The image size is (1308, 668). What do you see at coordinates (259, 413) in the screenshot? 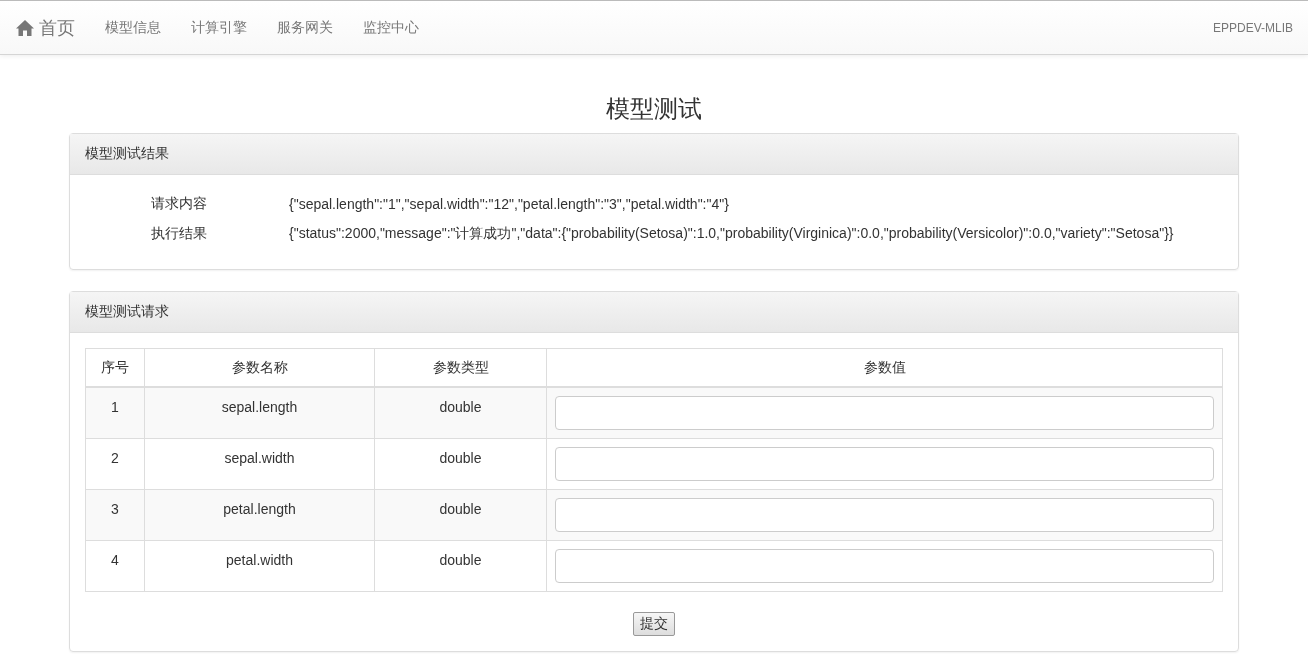
I see `table-cell: sepal.length` at bounding box center [259, 413].